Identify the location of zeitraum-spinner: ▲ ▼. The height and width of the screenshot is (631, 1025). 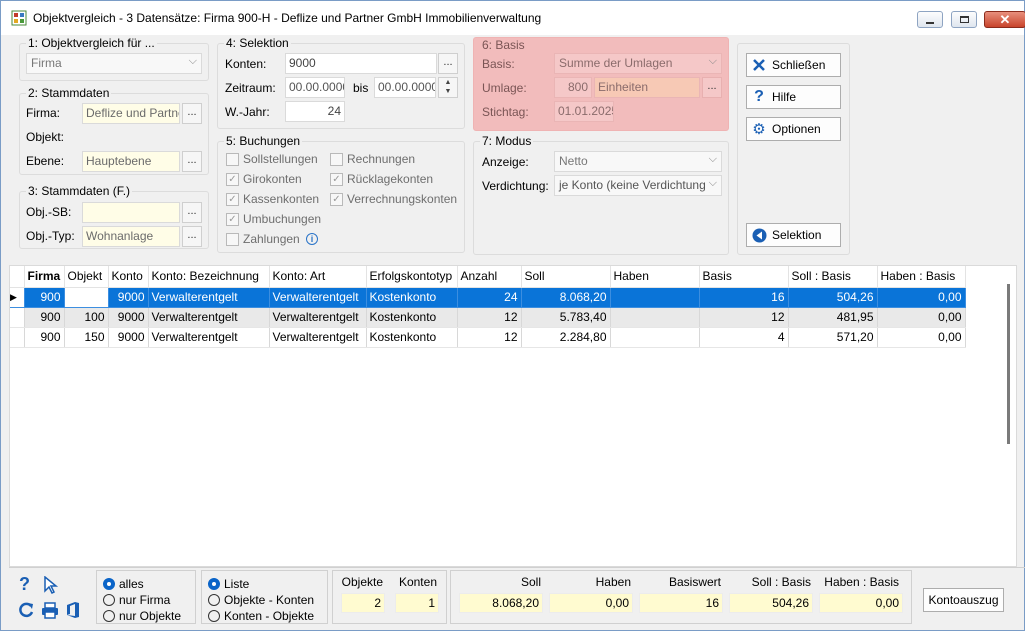
(448, 87).